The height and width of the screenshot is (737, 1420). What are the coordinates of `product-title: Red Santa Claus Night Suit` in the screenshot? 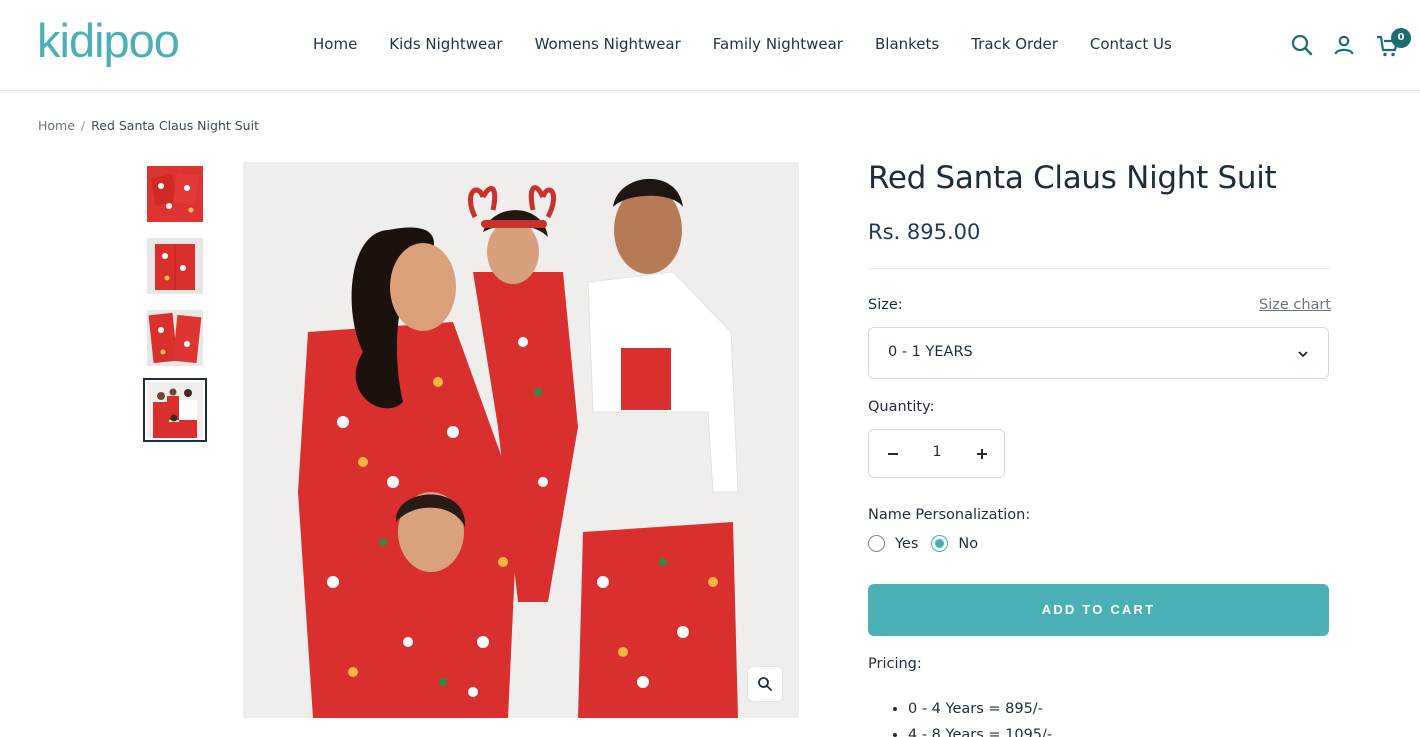 It's located at (1072, 178).